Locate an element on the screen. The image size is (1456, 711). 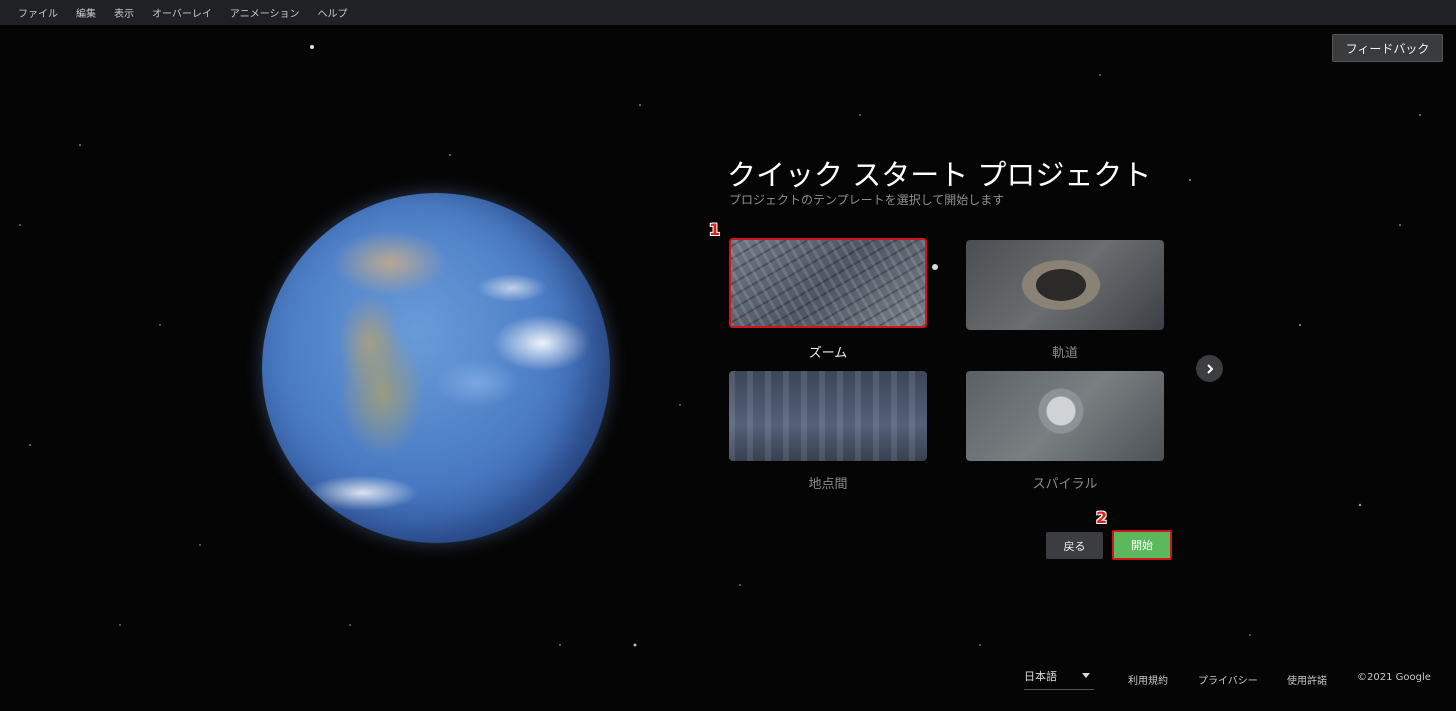
chevron-right-icon is located at coordinates (1209, 368).